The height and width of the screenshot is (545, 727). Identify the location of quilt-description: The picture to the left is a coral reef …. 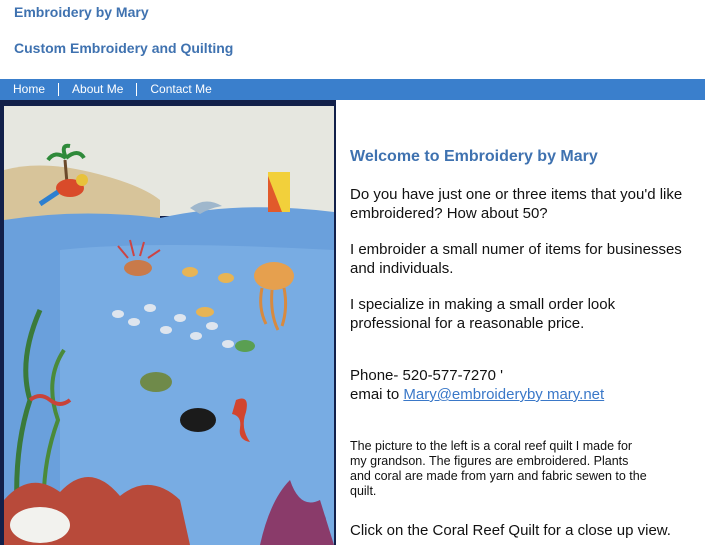
(498, 468).